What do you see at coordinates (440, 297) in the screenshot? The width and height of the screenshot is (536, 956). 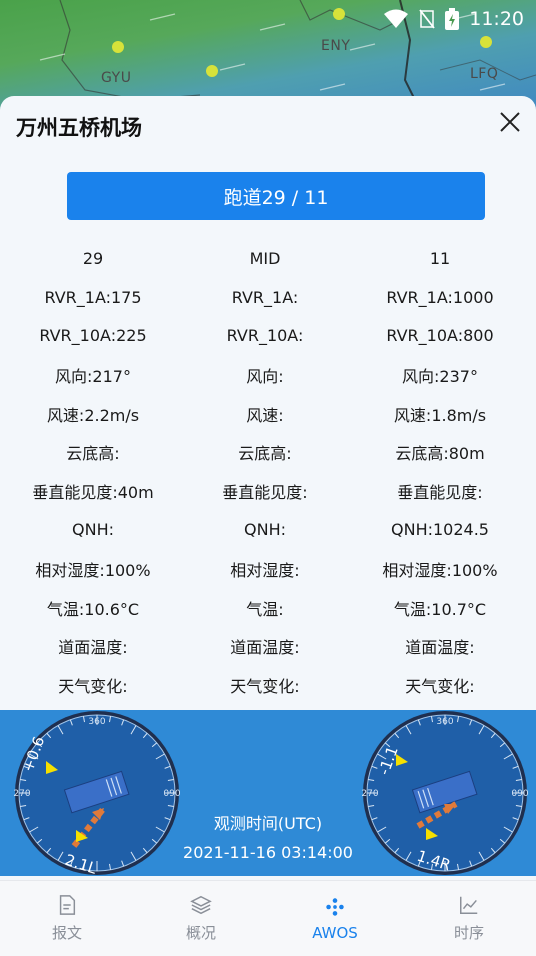 I see `table-cell: RVR_1A:1000` at bounding box center [440, 297].